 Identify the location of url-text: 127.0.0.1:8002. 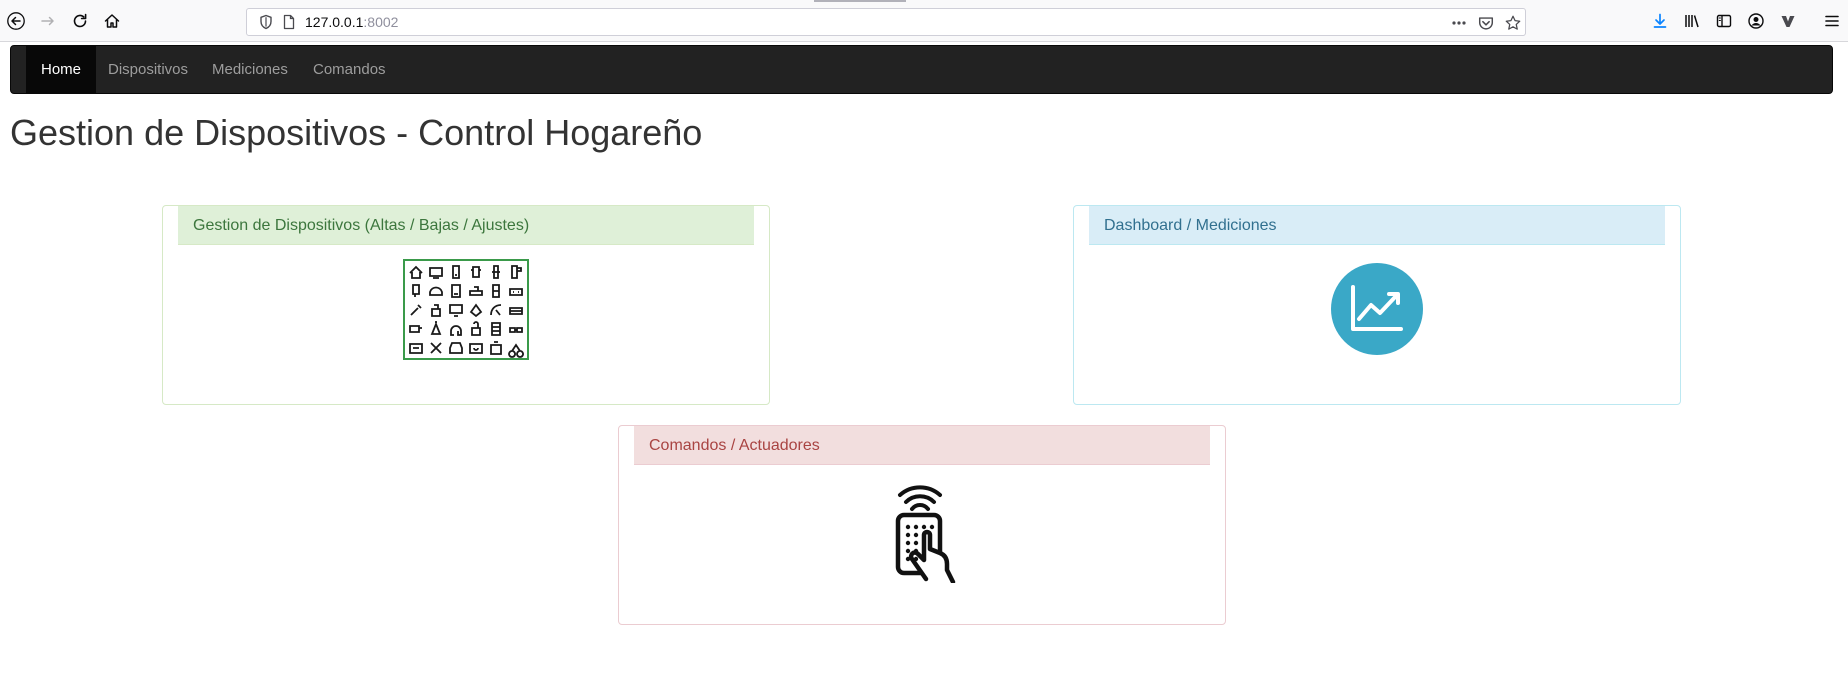
(351, 22).